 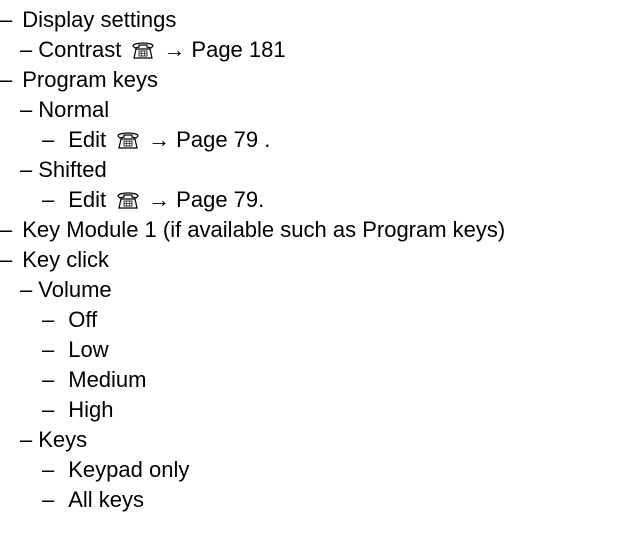 I want to click on item-normal: – Normal, so click(x=64, y=110).